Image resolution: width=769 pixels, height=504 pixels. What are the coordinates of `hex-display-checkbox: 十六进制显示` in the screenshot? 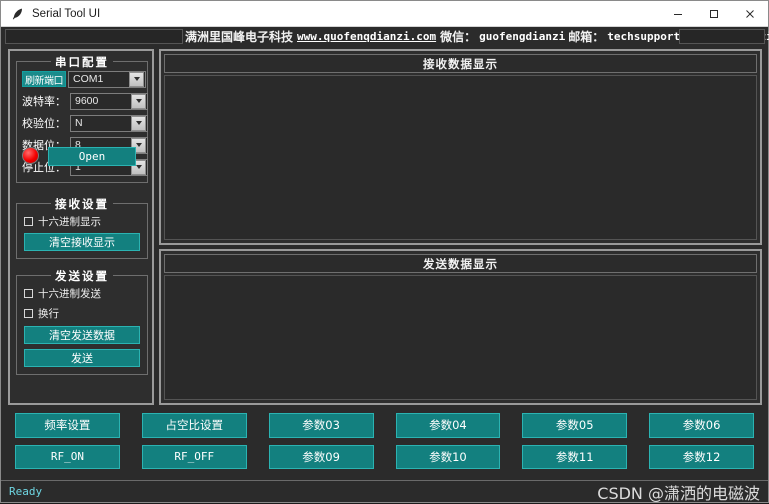 It's located at (62, 221).